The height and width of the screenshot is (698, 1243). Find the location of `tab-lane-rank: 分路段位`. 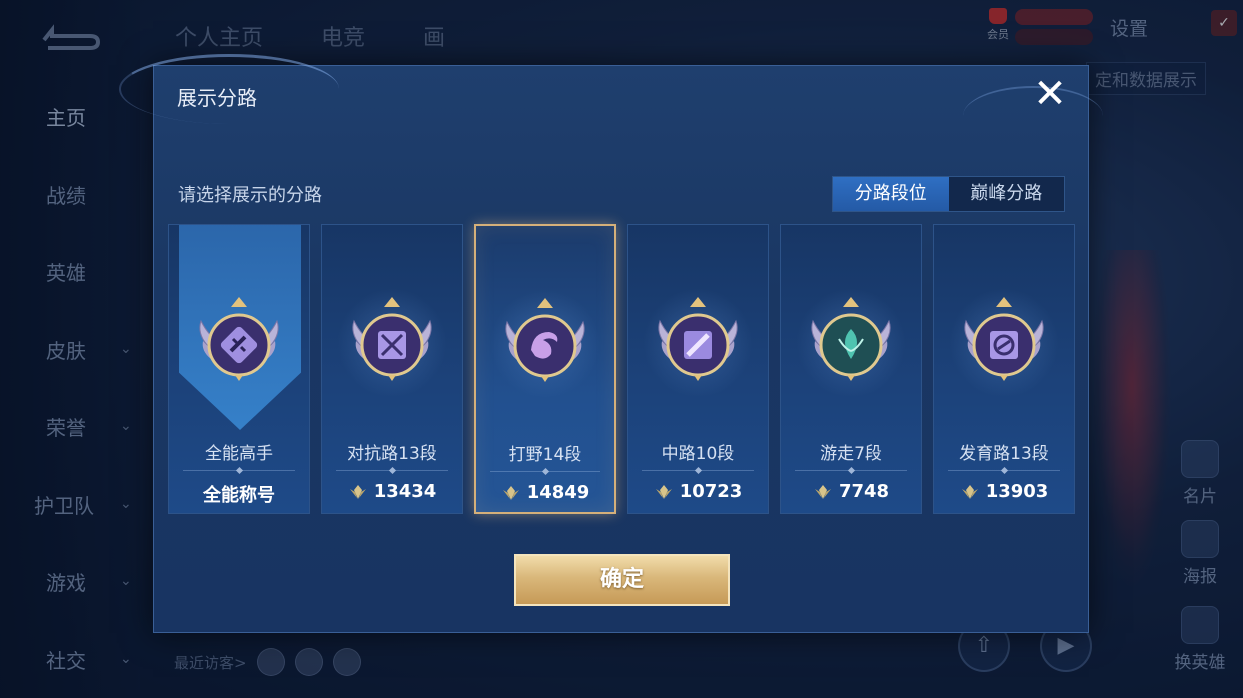

tab-lane-rank: 分路段位 is located at coordinates (891, 194).